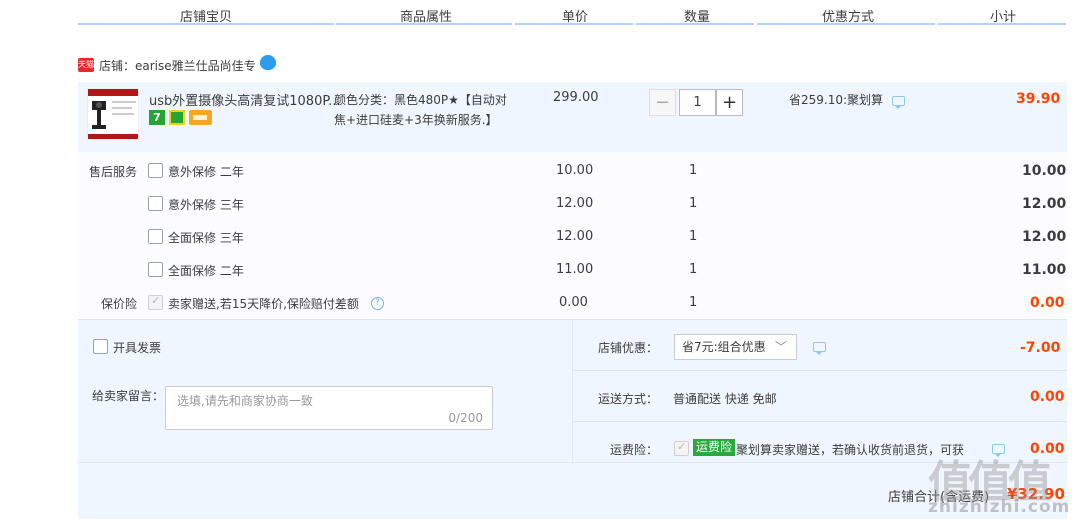  What do you see at coordinates (693, 302) in the screenshot?
I see `price-protection-qty: 1` at bounding box center [693, 302].